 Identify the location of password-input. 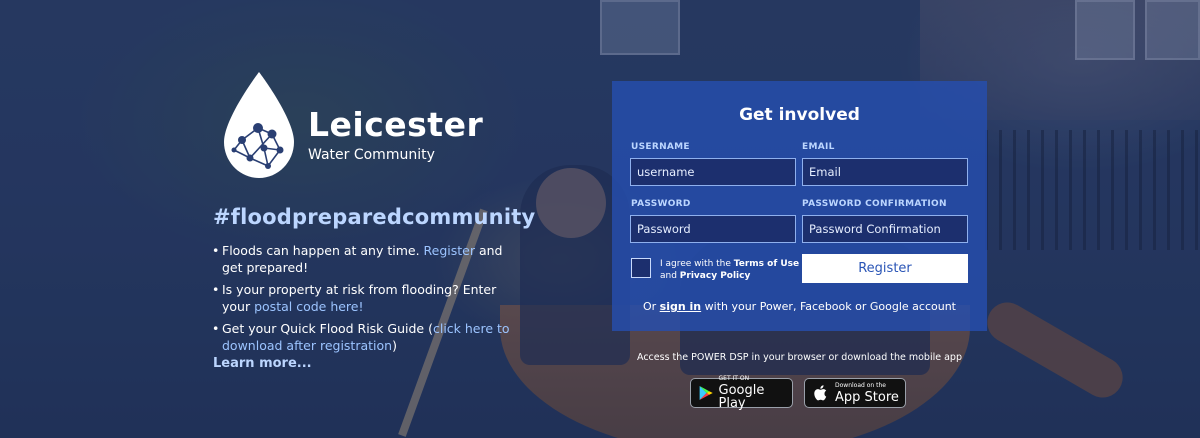
(713, 229).